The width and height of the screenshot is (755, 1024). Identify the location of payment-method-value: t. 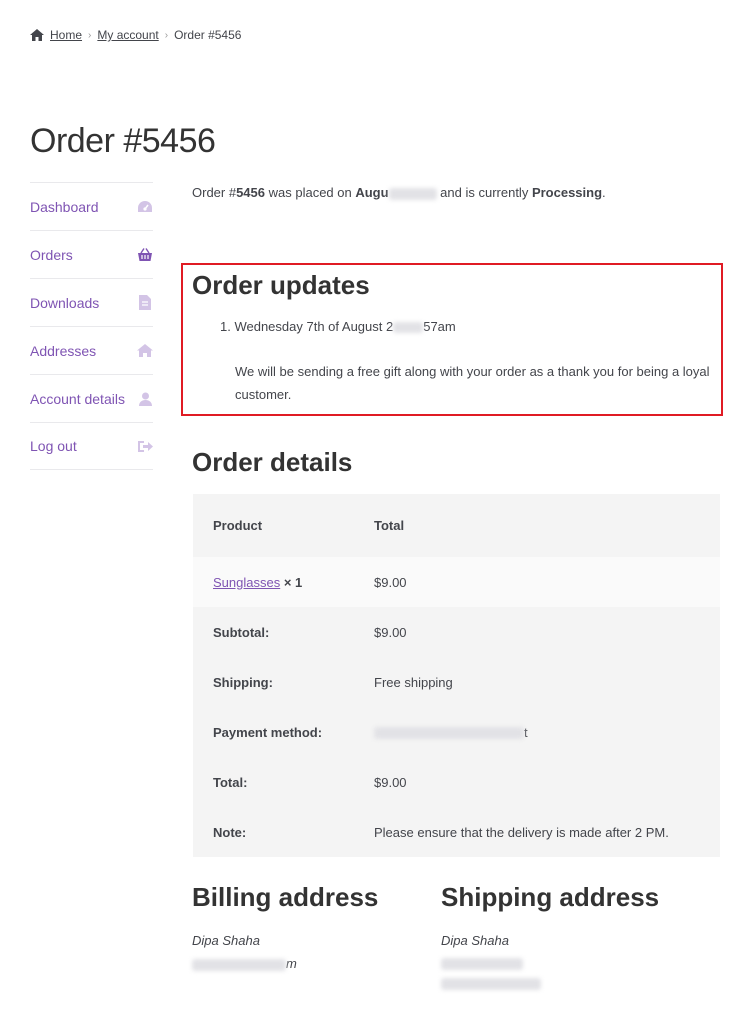
(537, 732).